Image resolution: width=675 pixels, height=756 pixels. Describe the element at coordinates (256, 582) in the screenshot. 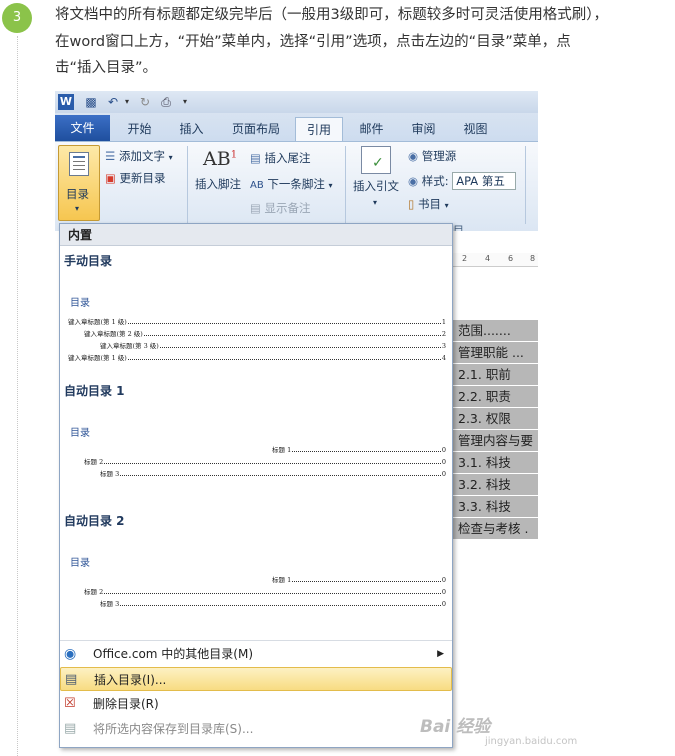

I see `auto-toc-2-preview: 目录 标题 10 标题 20 标题 30` at that location.